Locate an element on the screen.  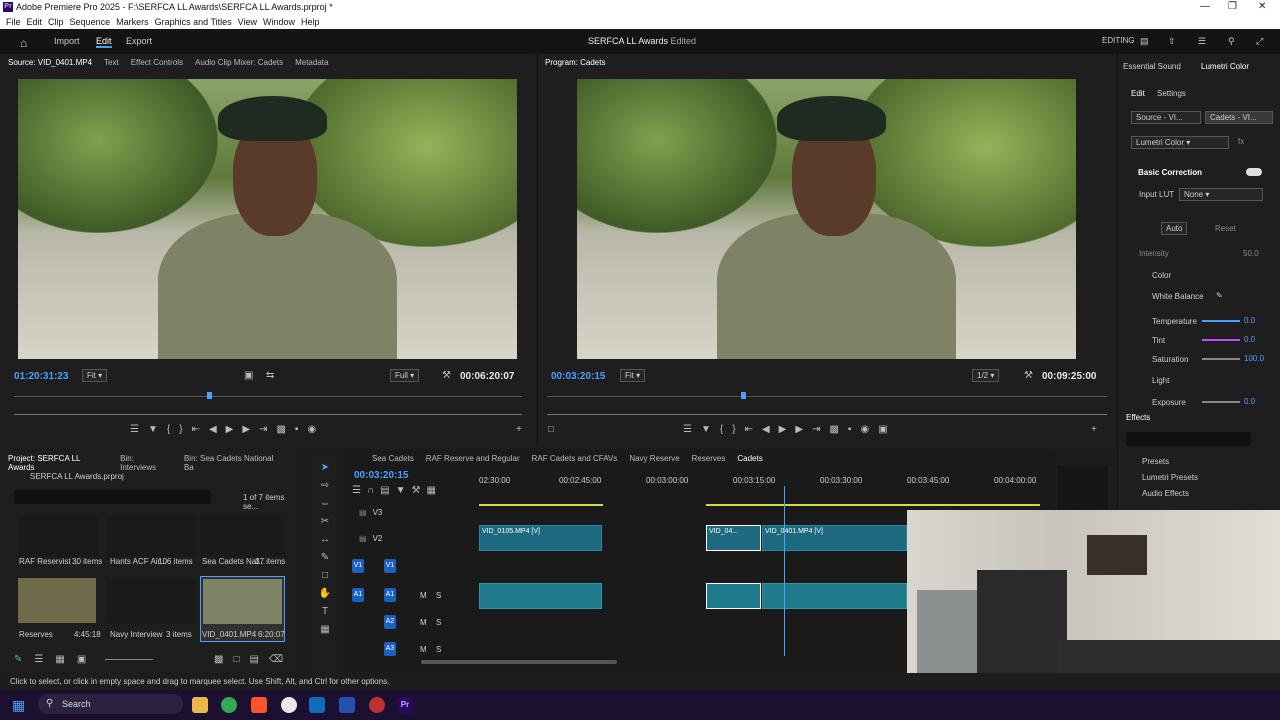
effects-item-lumetri-presets: Lumetri Presets is located at coordinates (1170, 477).